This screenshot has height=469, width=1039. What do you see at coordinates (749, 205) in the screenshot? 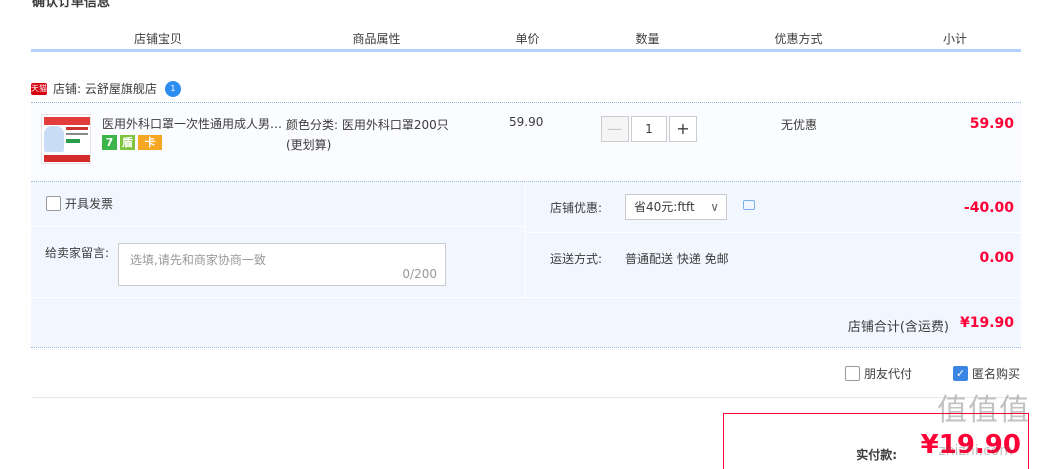
I see `comment-icon` at bounding box center [749, 205].